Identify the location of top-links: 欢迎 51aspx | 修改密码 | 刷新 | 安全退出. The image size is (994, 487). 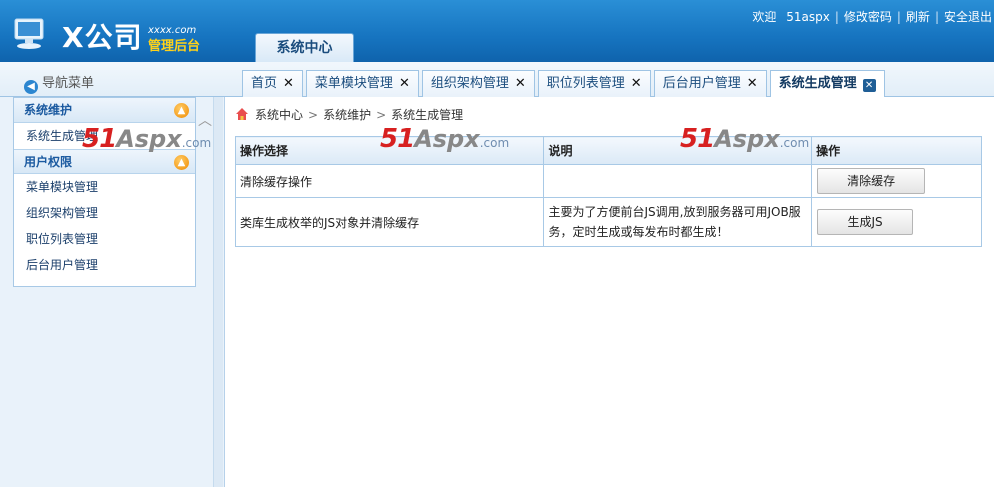
(872, 17).